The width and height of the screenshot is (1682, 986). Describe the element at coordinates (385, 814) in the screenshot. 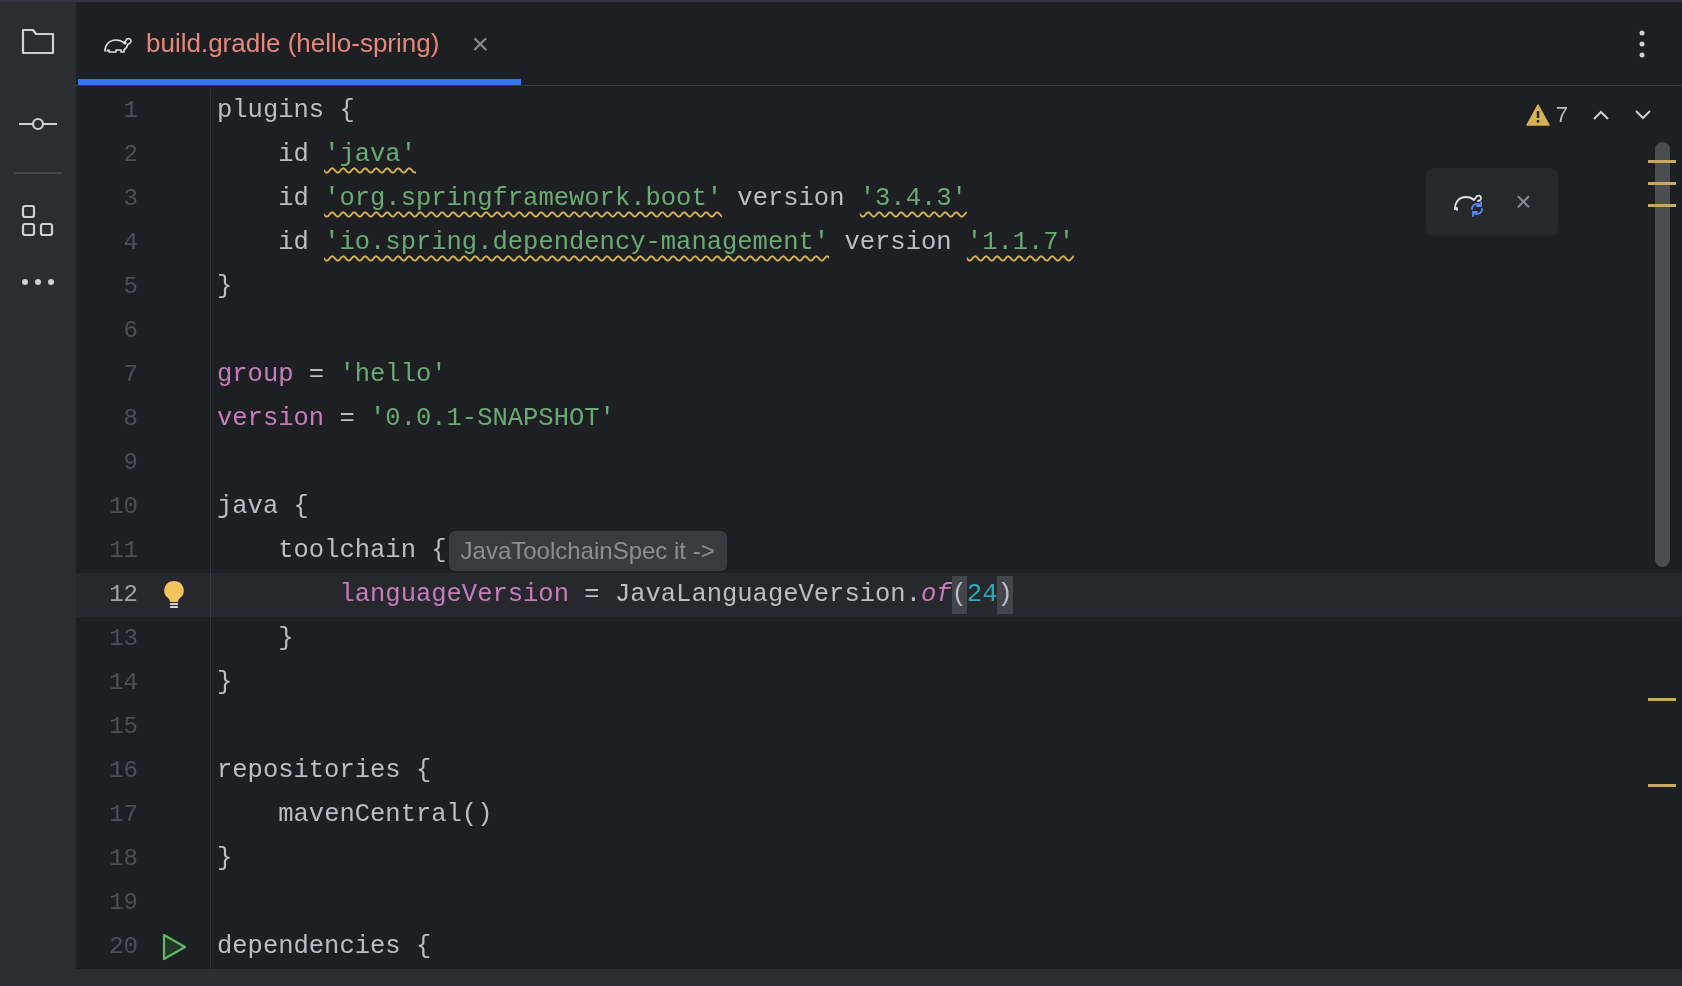

I see `code-token: mavenCentral()` at that location.